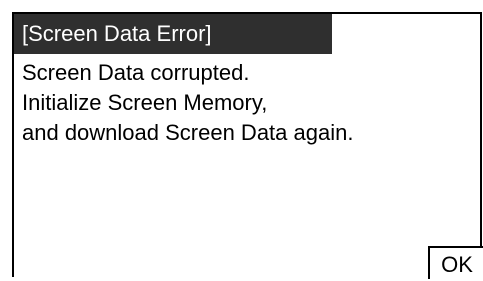 Image resolution: width=483 pixels, height=281 pixels. What do you see at coordinates (136, 72) in the screenshot?
I see `message-line: Screen Data corrupted.` at bounding box center [136, 72].